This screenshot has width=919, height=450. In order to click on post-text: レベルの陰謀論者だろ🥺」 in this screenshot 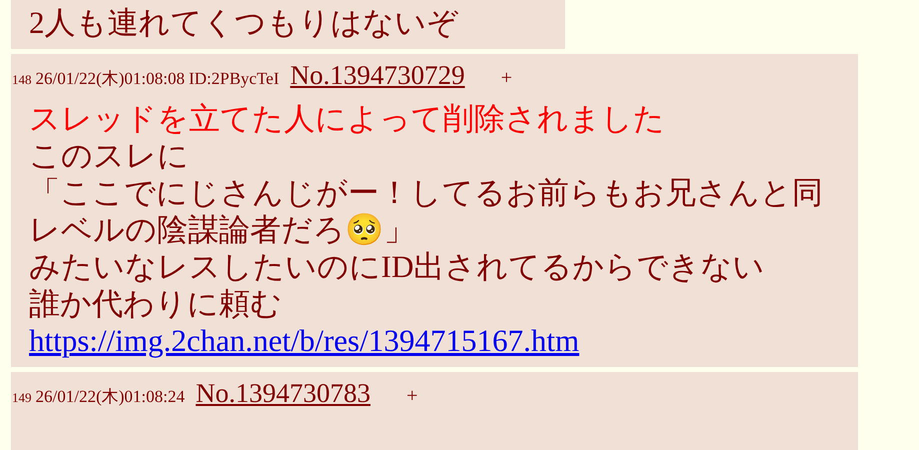, I will do `click(222, 229)`.